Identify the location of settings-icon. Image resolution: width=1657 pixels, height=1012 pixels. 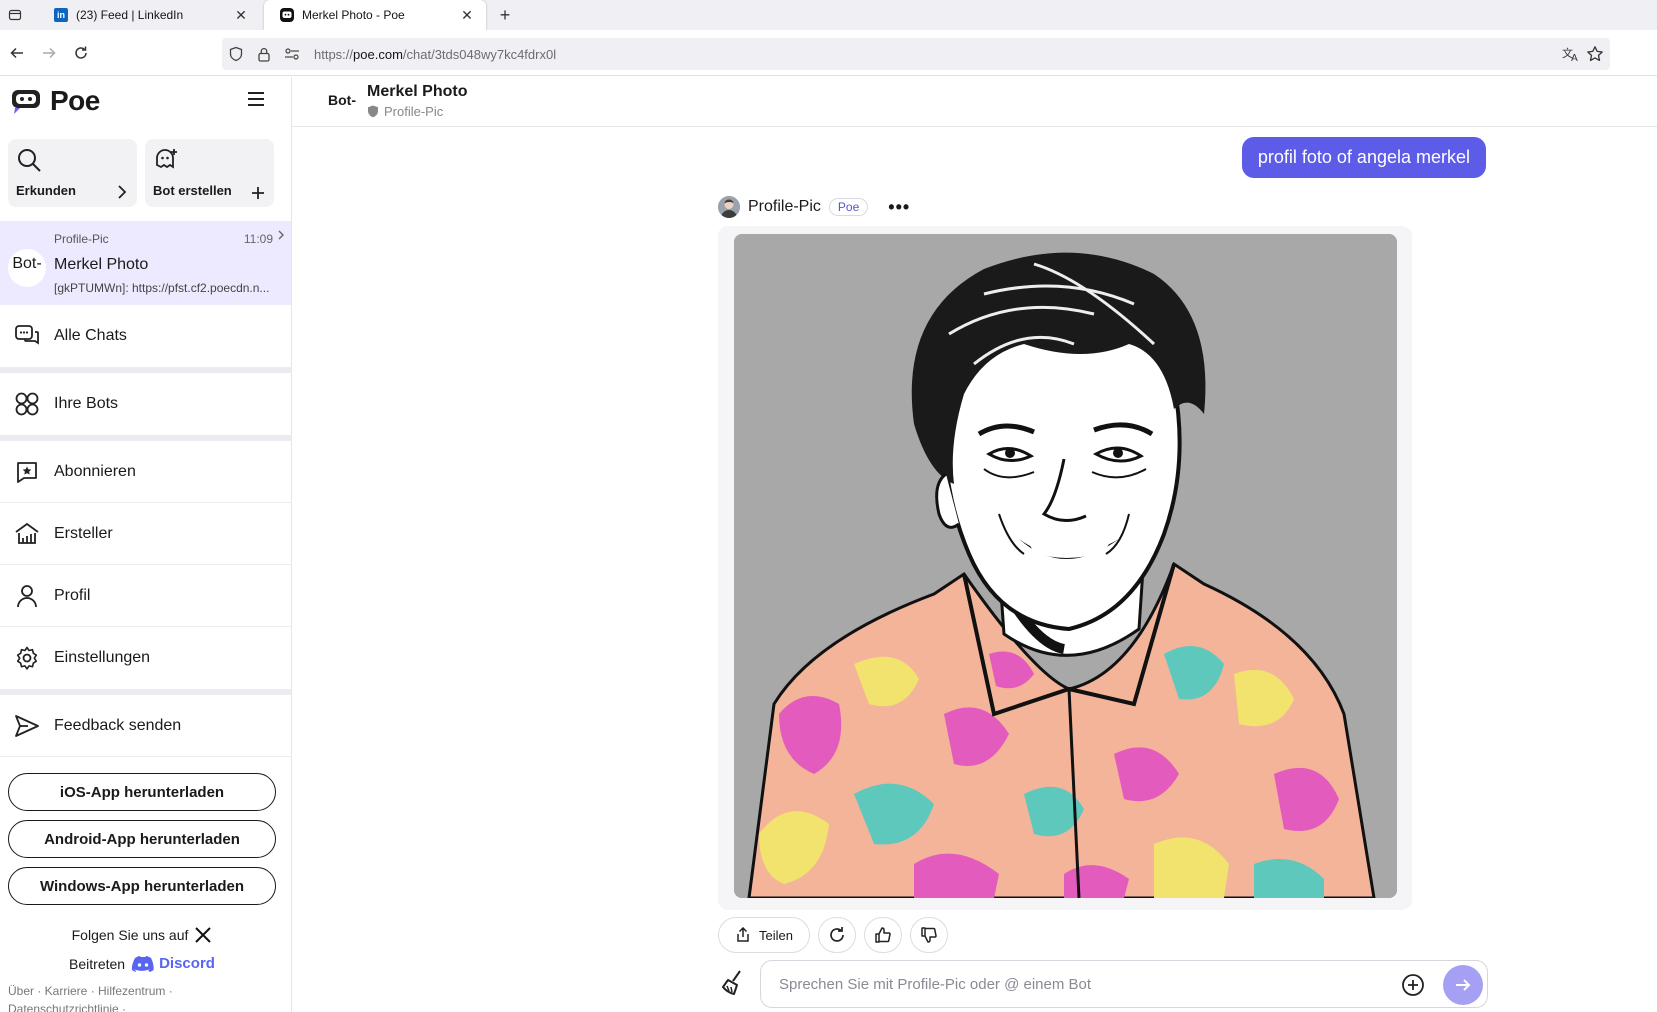
(27, 658).